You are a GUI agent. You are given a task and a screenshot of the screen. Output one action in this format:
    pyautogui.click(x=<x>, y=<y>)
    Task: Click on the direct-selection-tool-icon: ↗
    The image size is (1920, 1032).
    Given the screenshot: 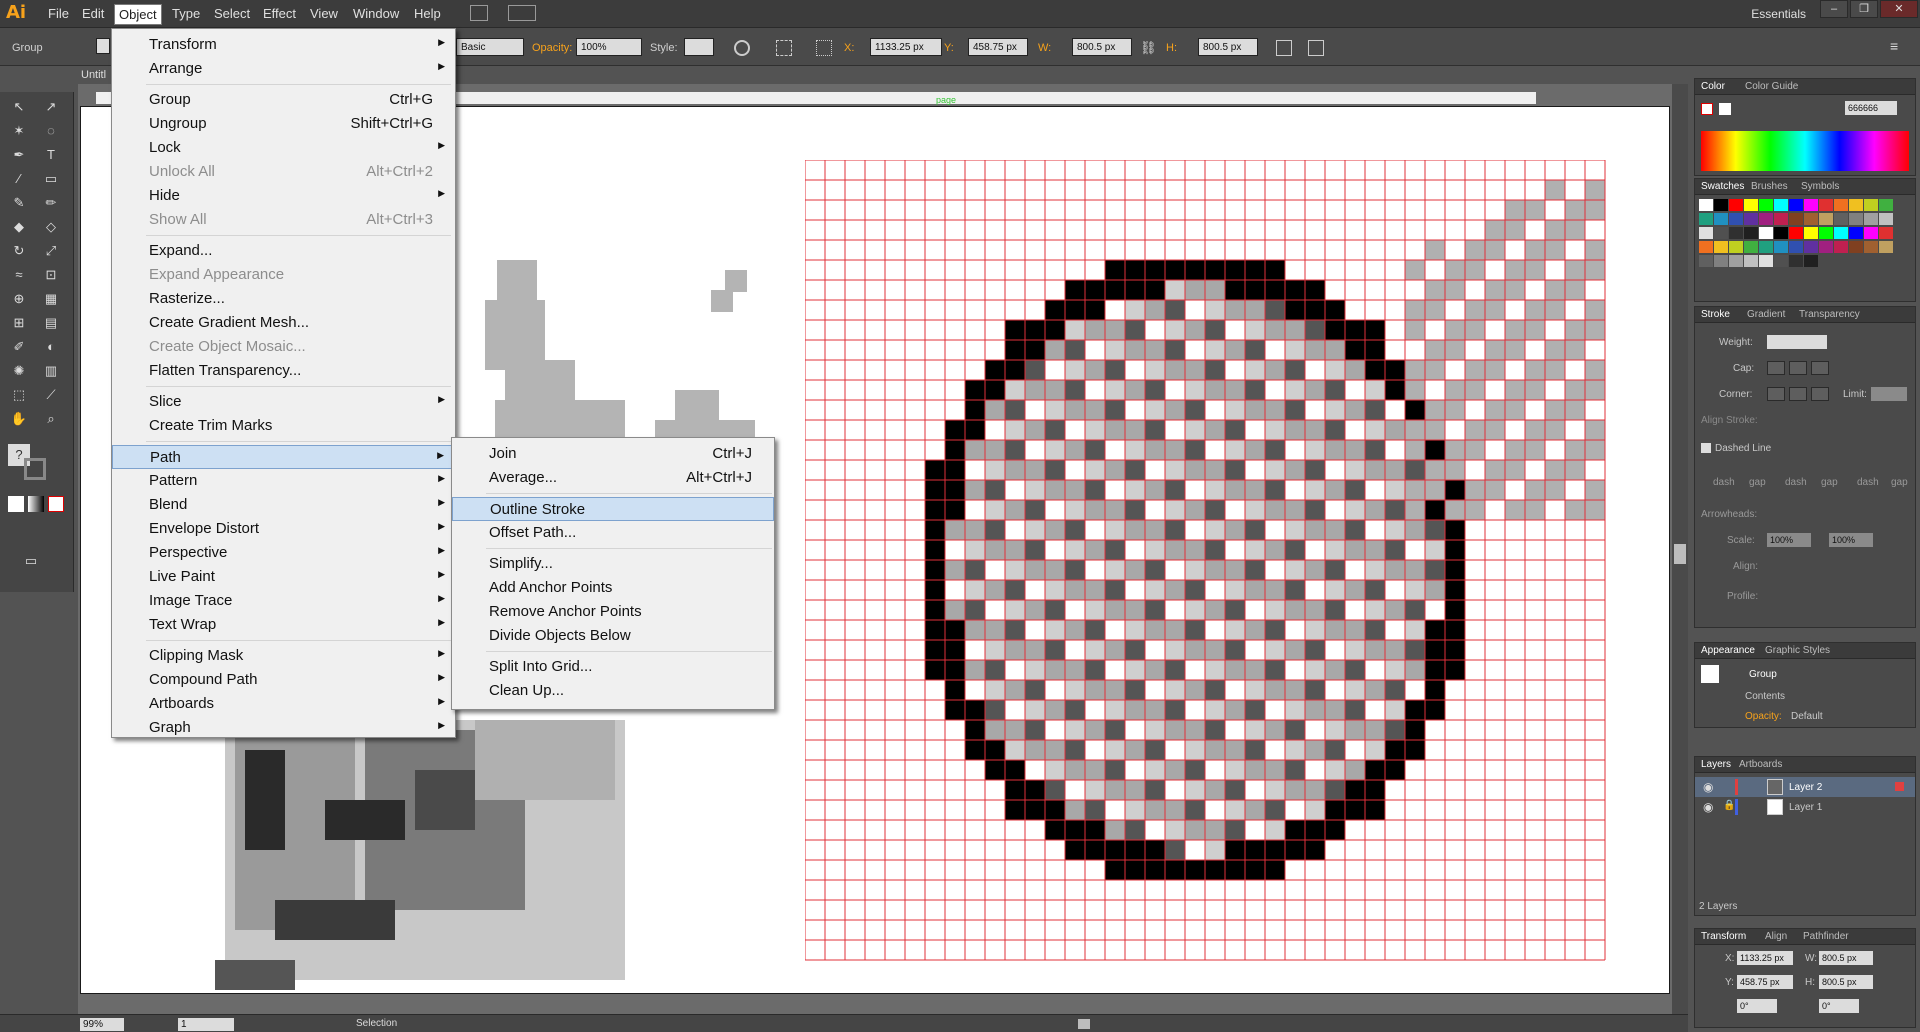 What is the action you would take?
    pyautogui.click(x=51, y=107)
    